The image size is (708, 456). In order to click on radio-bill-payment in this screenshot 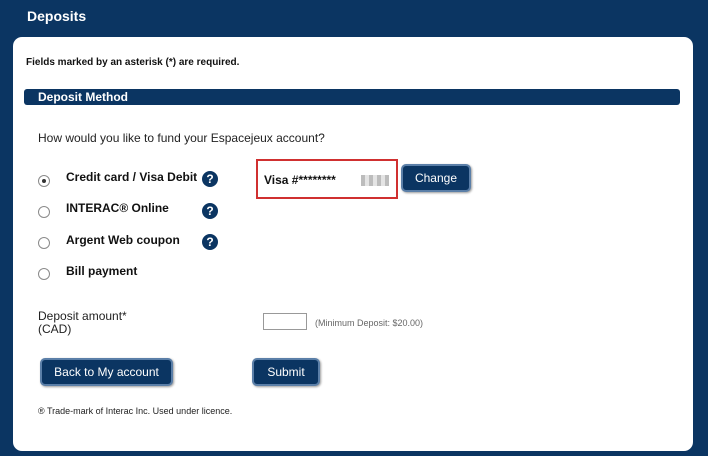, I will do `click(44, 274)`.